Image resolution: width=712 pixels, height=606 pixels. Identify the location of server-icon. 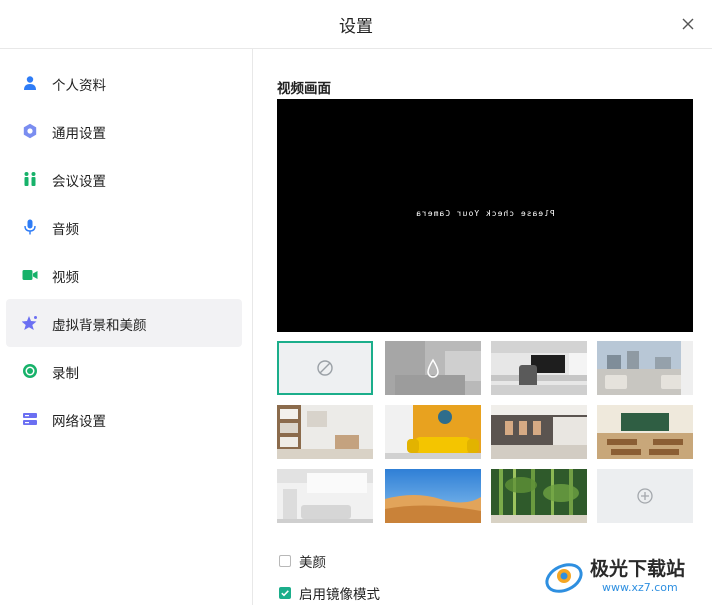
(30, 419).